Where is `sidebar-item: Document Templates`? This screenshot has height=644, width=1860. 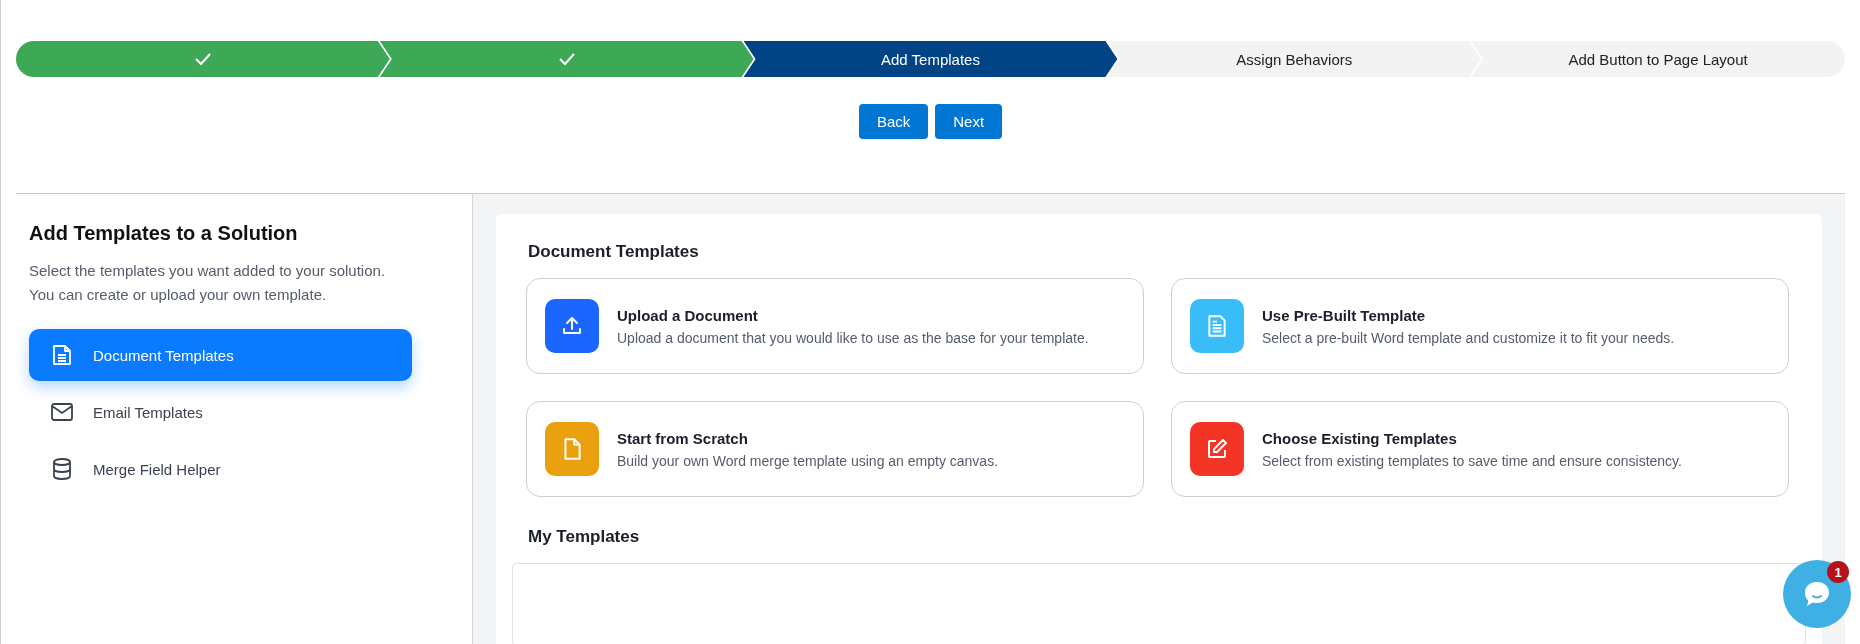 sidebar-item: Document Templates is located at coordinates (220, 355).